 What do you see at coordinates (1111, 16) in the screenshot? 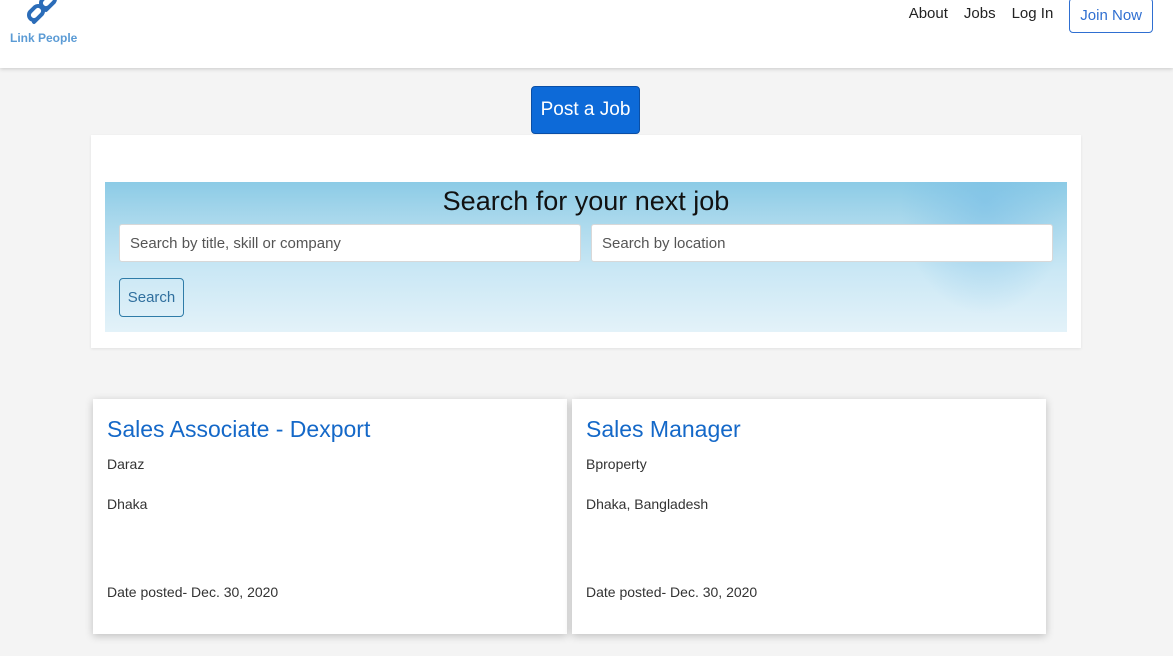
I see `join-now-button: Join Now` at bounding box center [1111, 16].